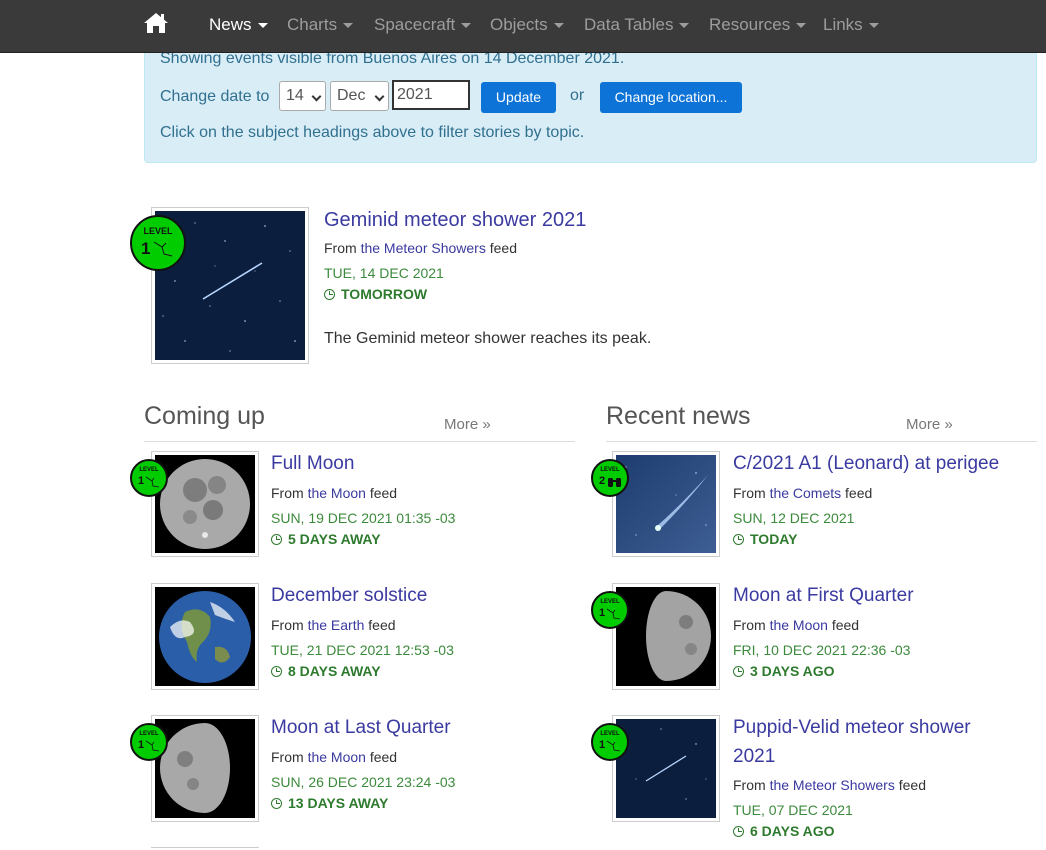  Describe the element at coordinates (320, 25) in the screenshot. I see `nav-charts: Charts` at that location.